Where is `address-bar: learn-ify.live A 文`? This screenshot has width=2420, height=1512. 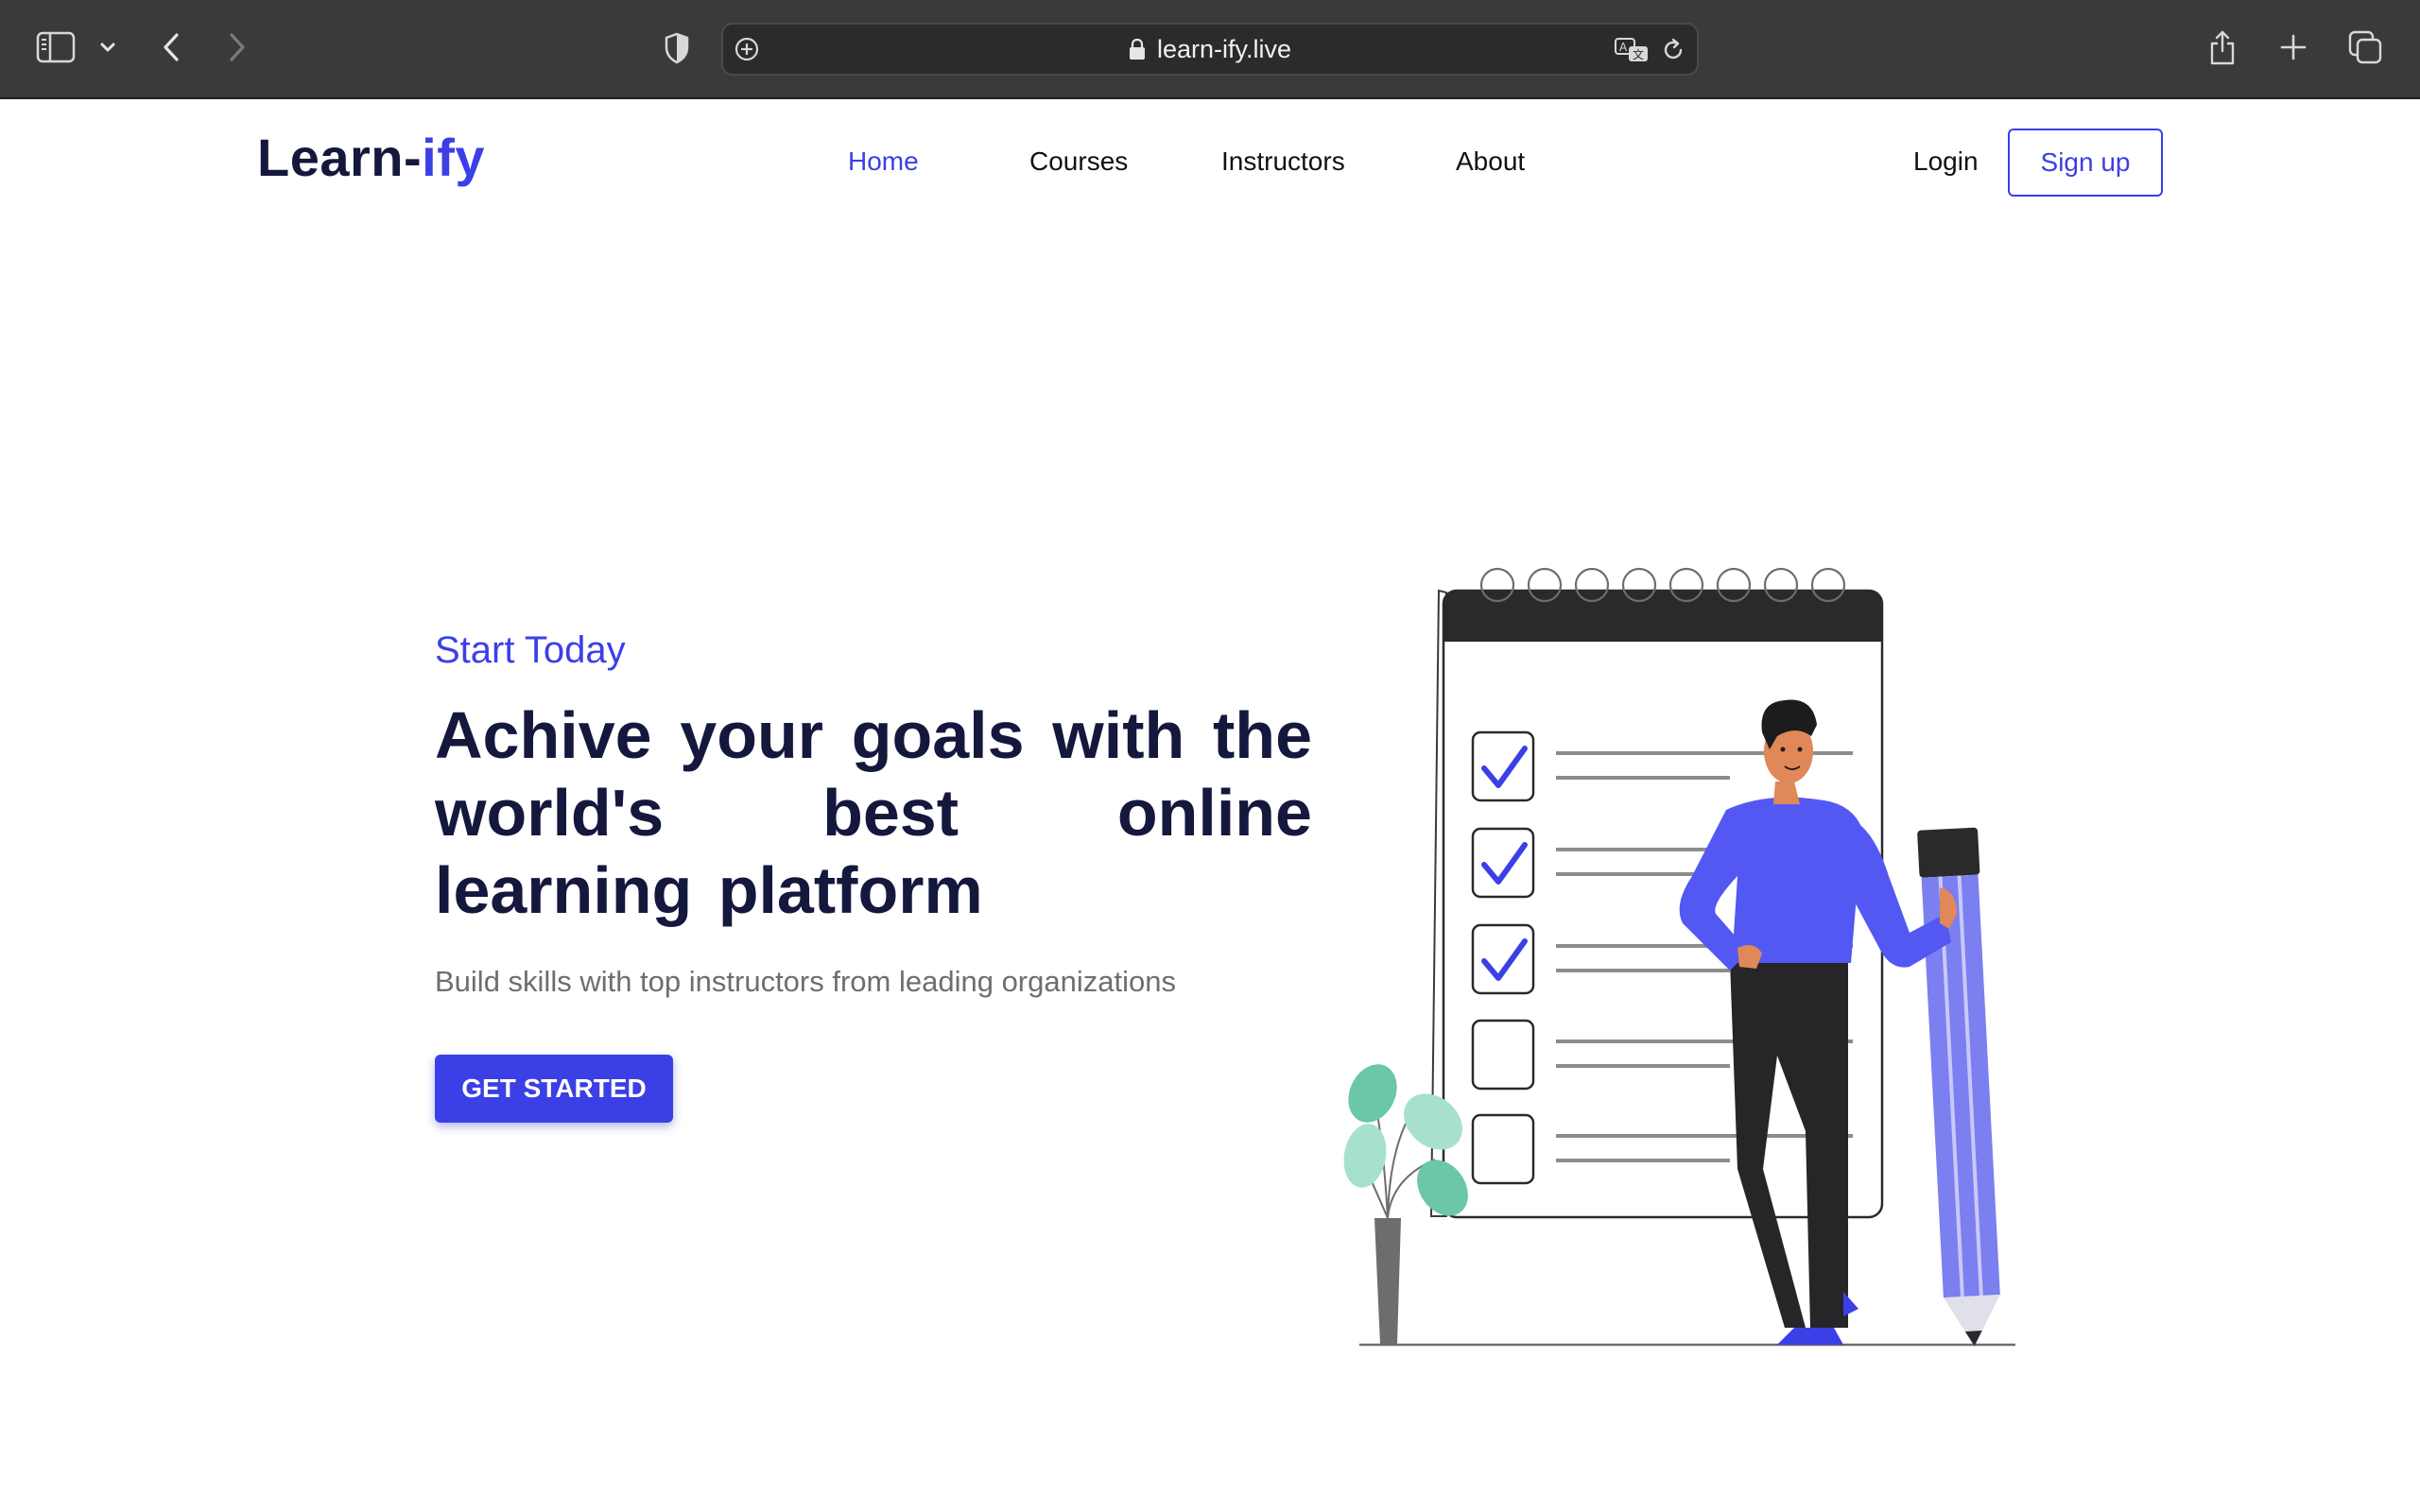 address-bar: learn-ify.live A 文 is located at coordinates (1210, 49).